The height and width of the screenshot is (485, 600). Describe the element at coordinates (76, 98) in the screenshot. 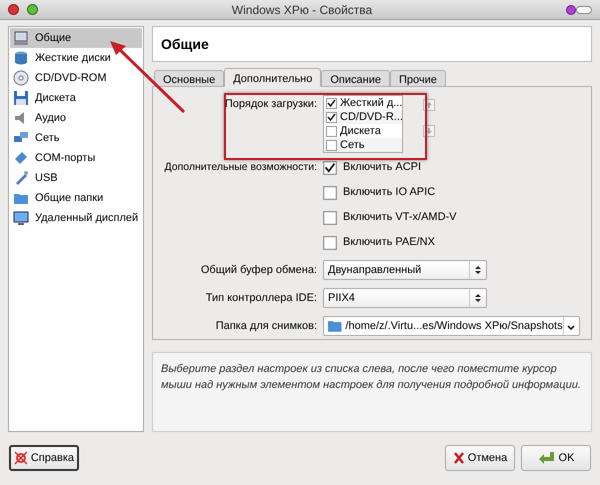

I see `sidebar-item: Дискета` at that location.